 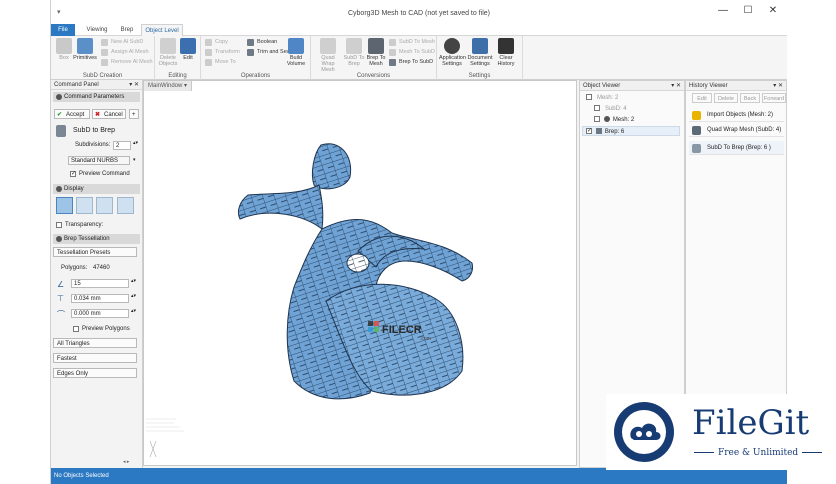 What do you see at coordinates (96, 239) in the screenshot?
I see `brep-tessellation-header: Brep Tessellation` at bounding box center [96, 239].